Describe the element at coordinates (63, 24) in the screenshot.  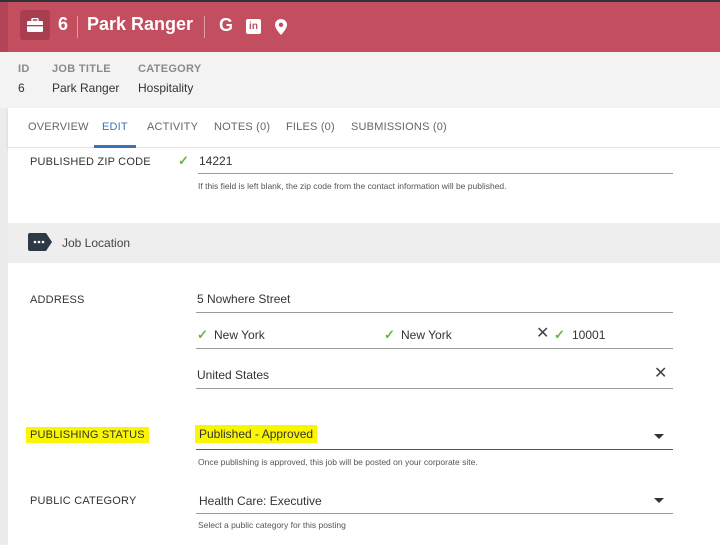
I see `record-id: 6` at that location.